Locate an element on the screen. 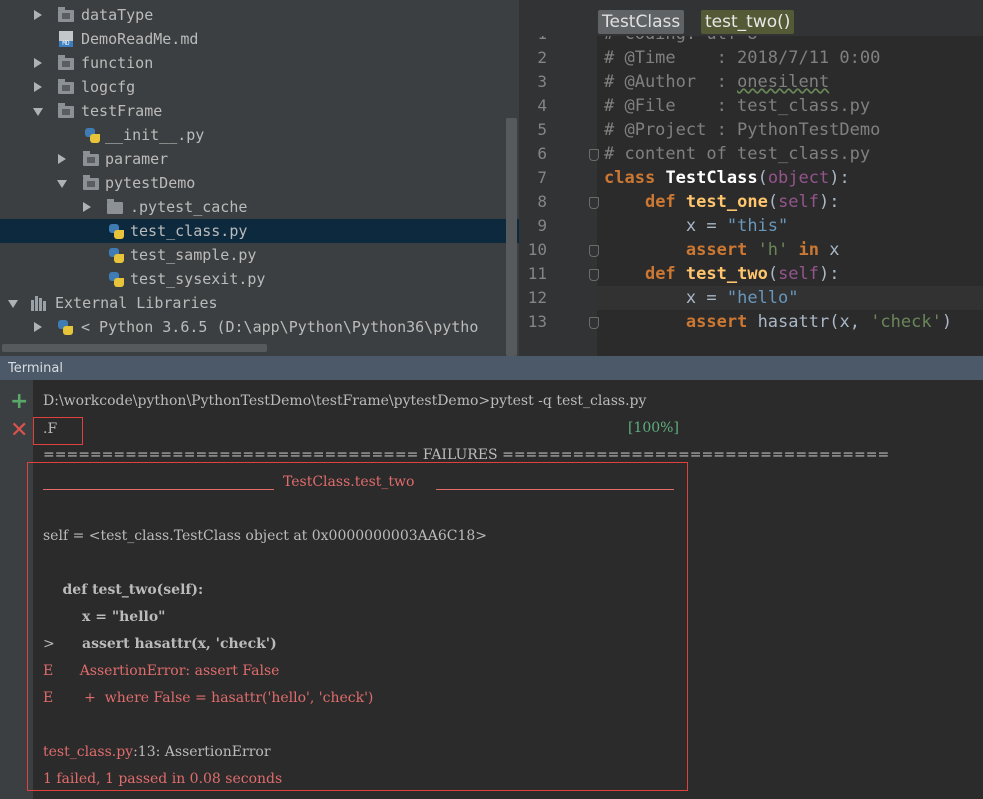  code-line-9: x = "this" is located at coordinates (696, 226).